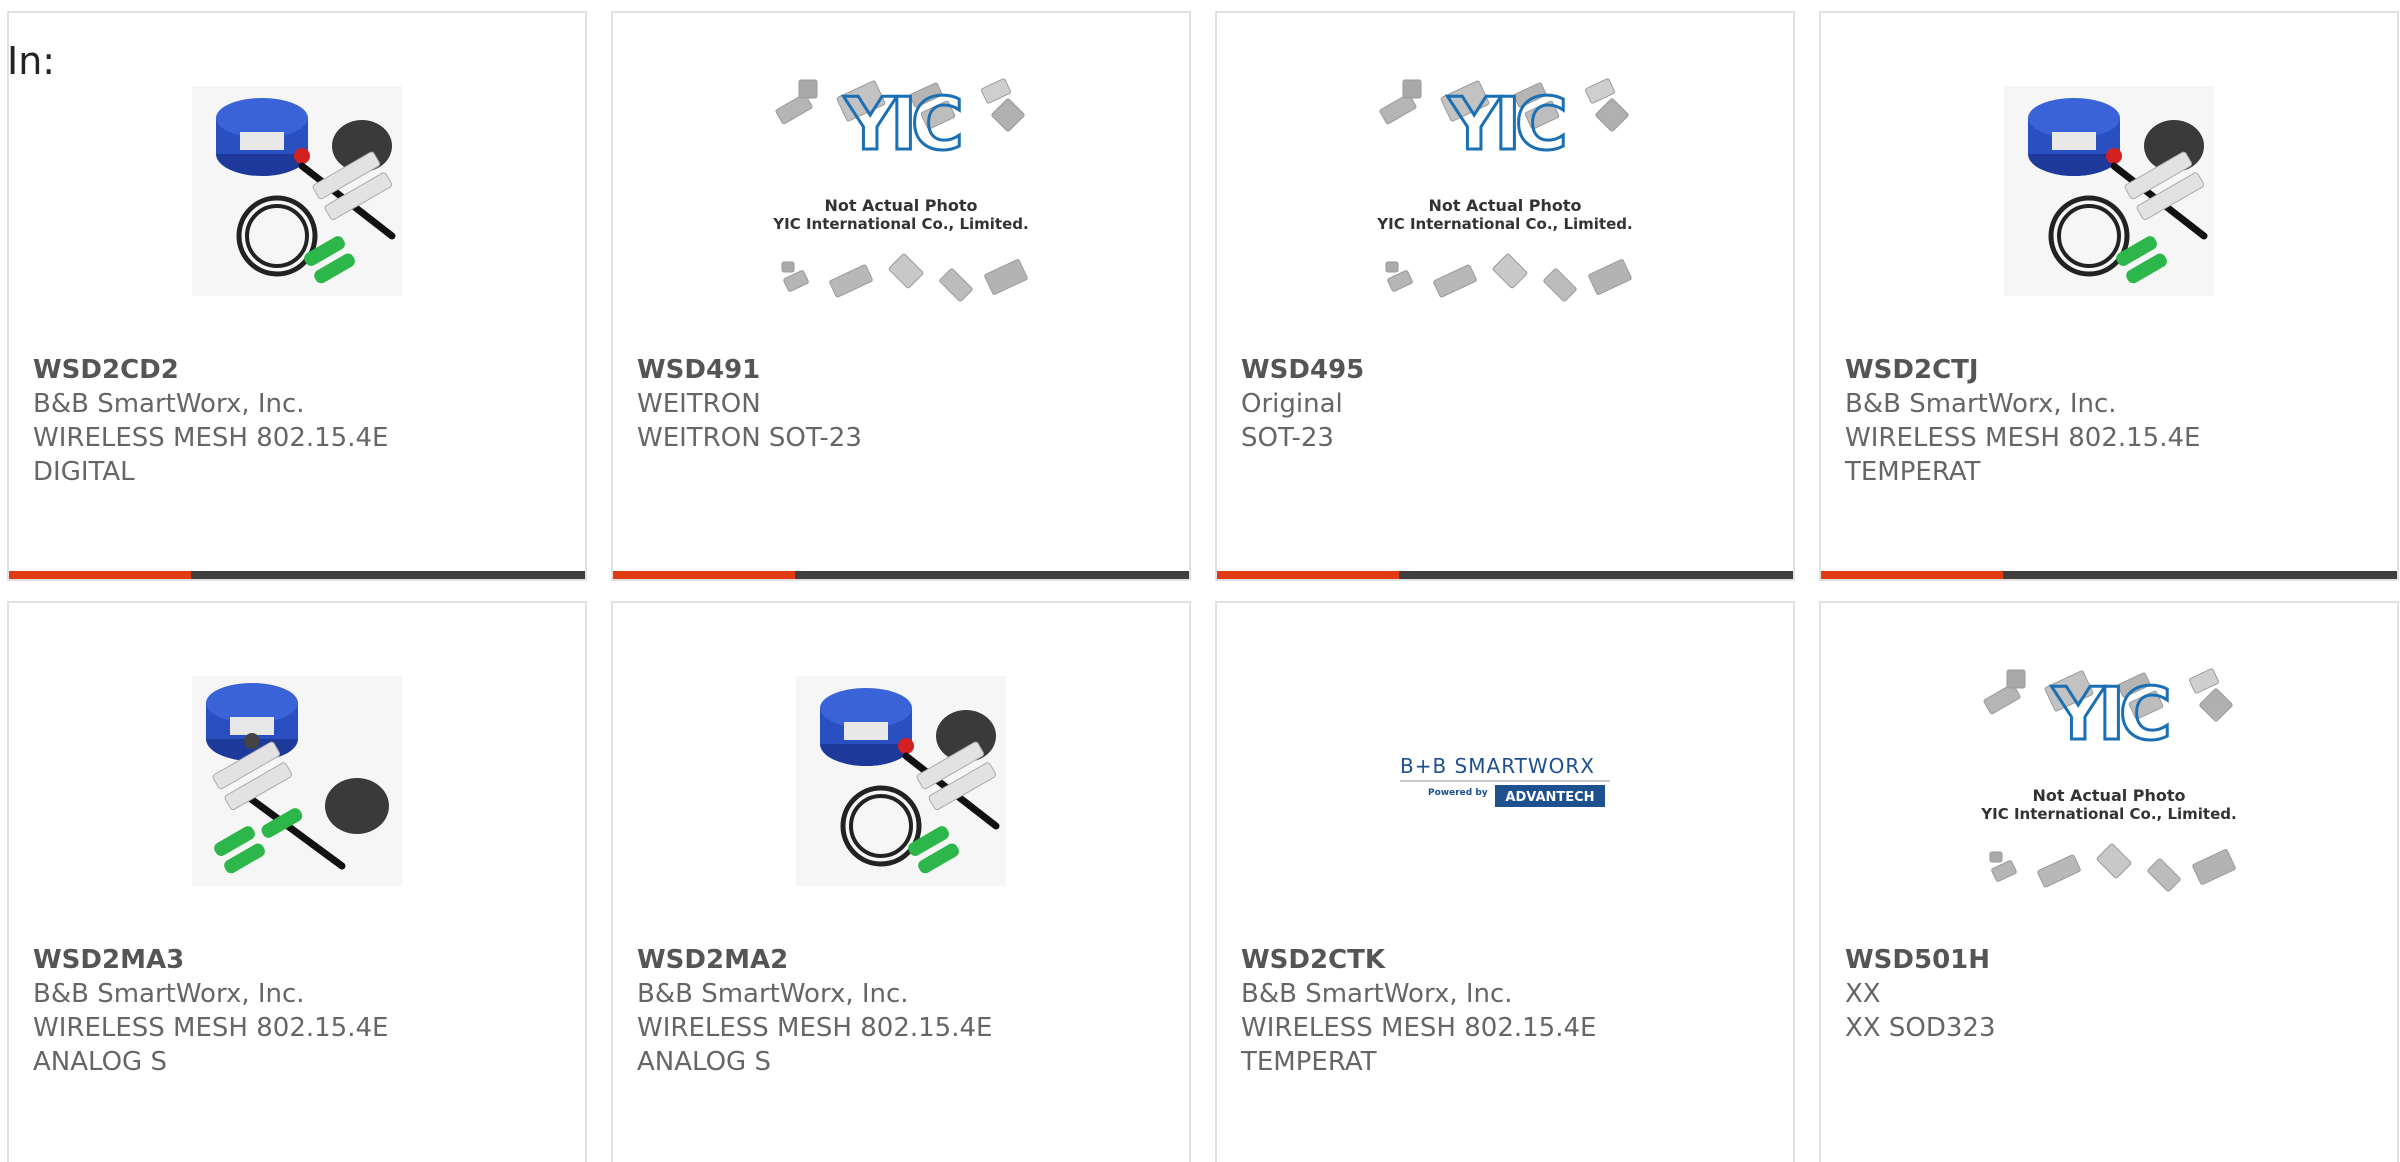  I want to click on product-info: WSD491 WEITRON WEITRON SOT-23, so click(901, 404).